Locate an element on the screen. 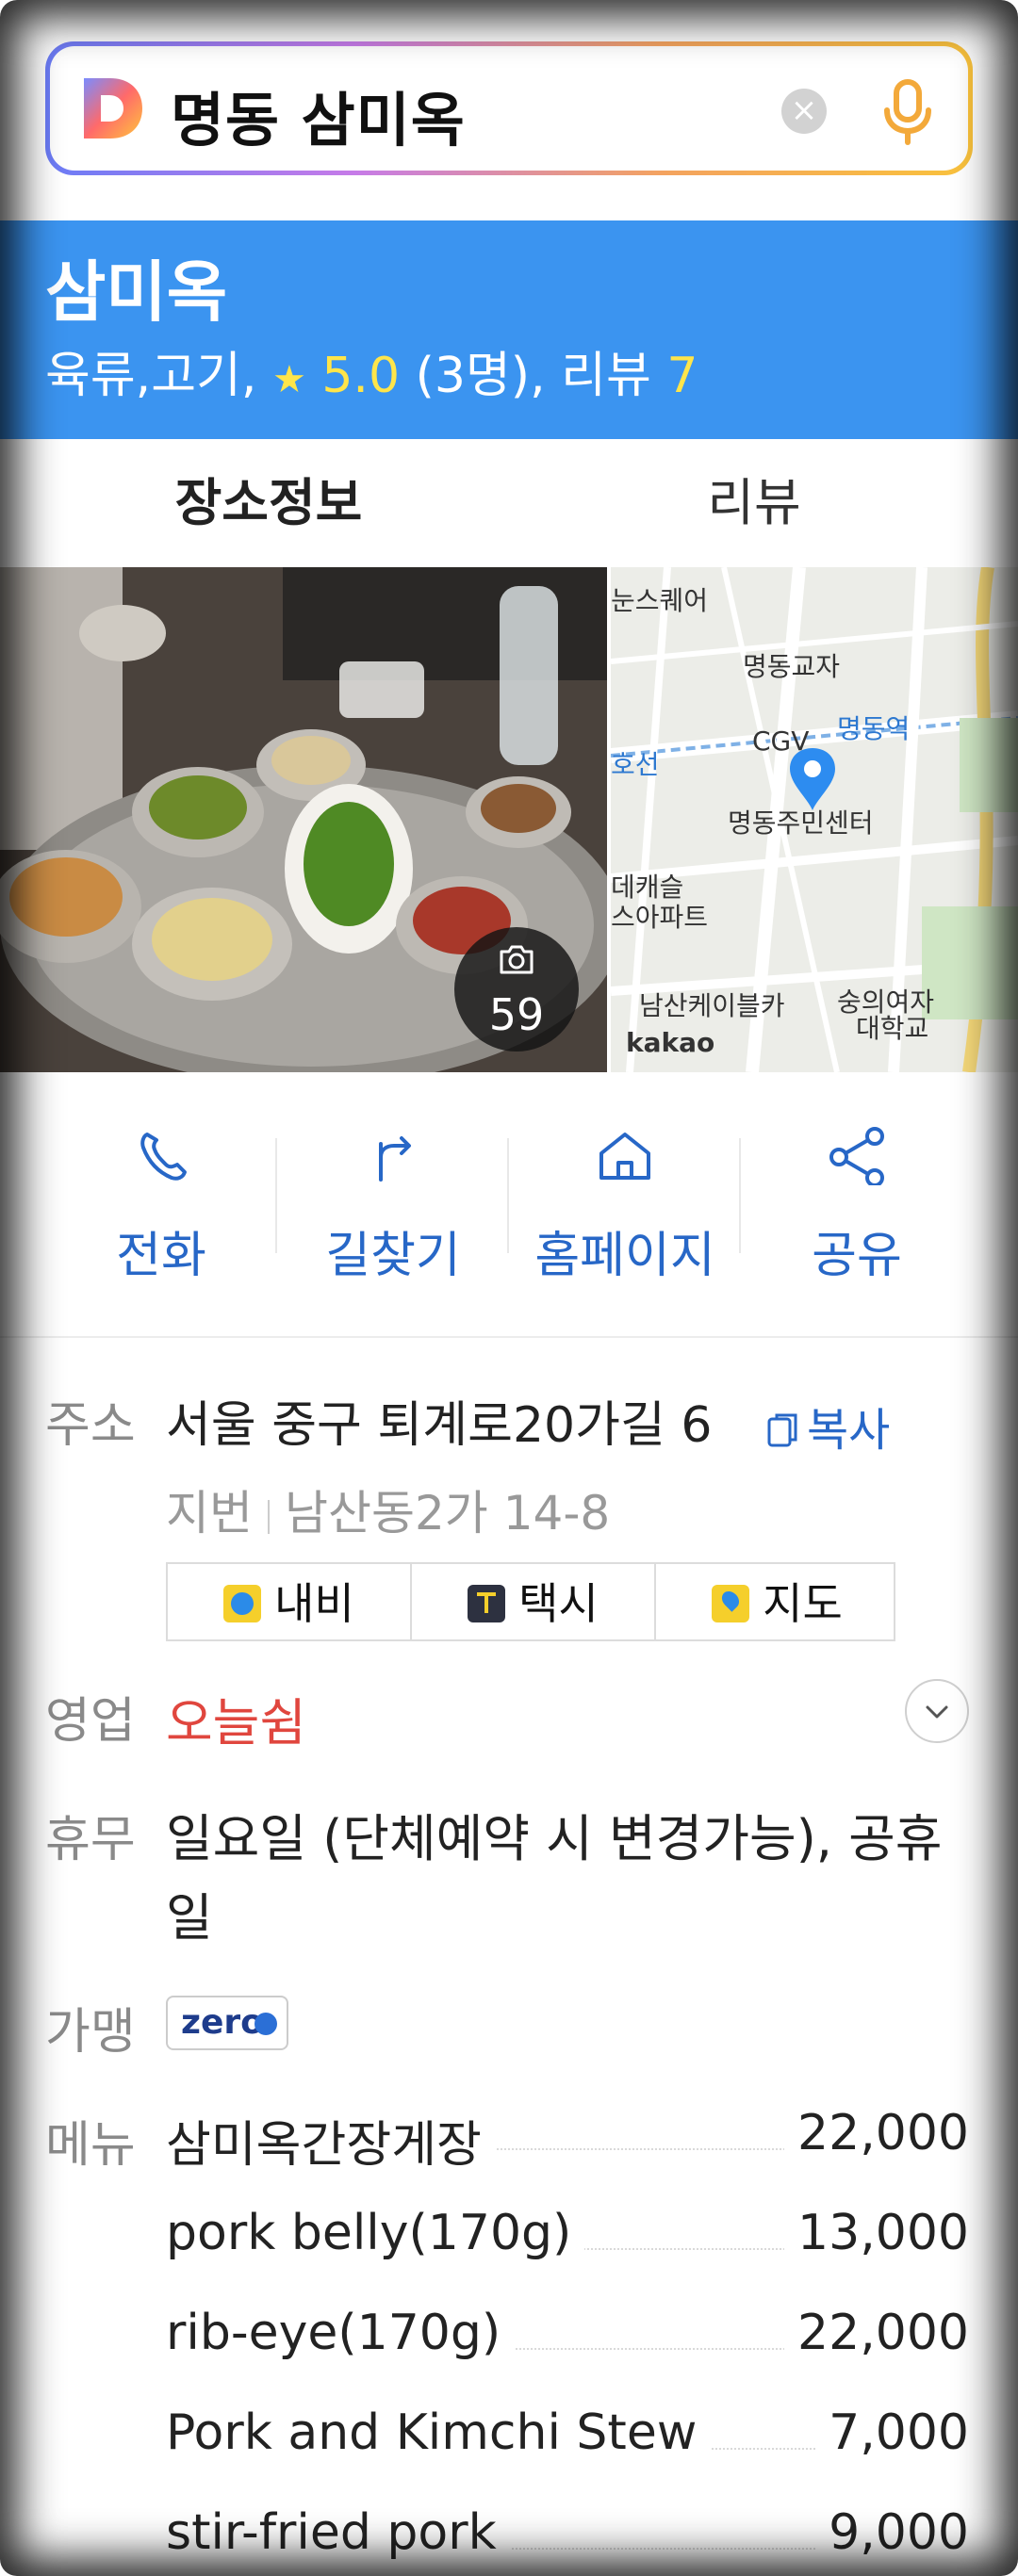 Image resolution: width=1018 pixels, height=2576 pixels. menu-item: 삼미옥간장게장 22,000 is located at coordinates (567, 2142).